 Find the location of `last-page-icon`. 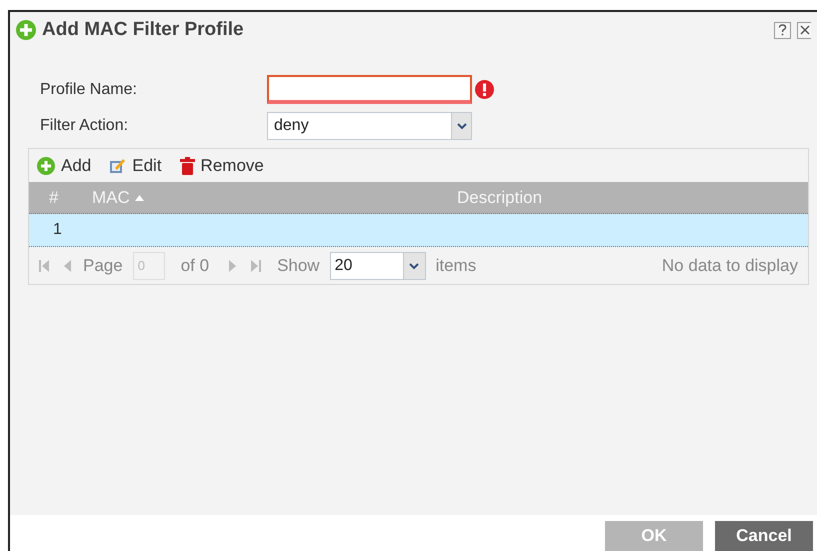

last-page-icon is located at coordinates (256, 265).